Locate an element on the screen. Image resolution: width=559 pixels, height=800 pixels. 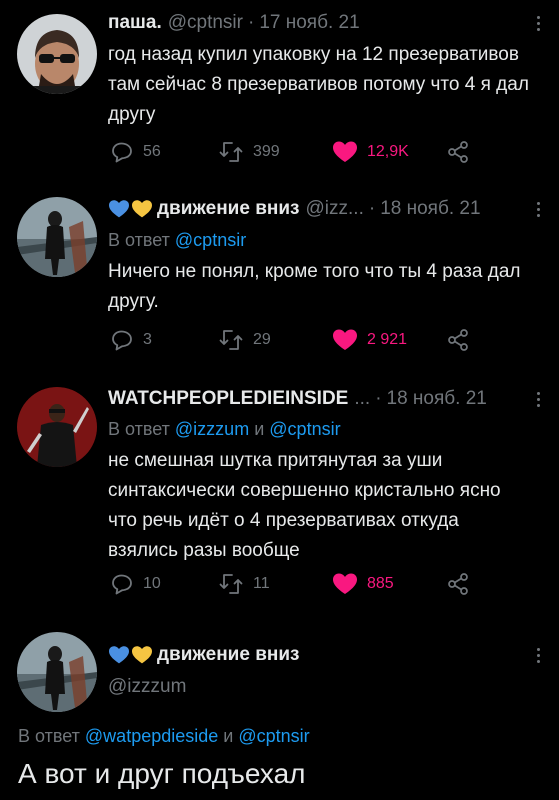
mention-link: @watpepdieside is located at coordinates (151, 736).